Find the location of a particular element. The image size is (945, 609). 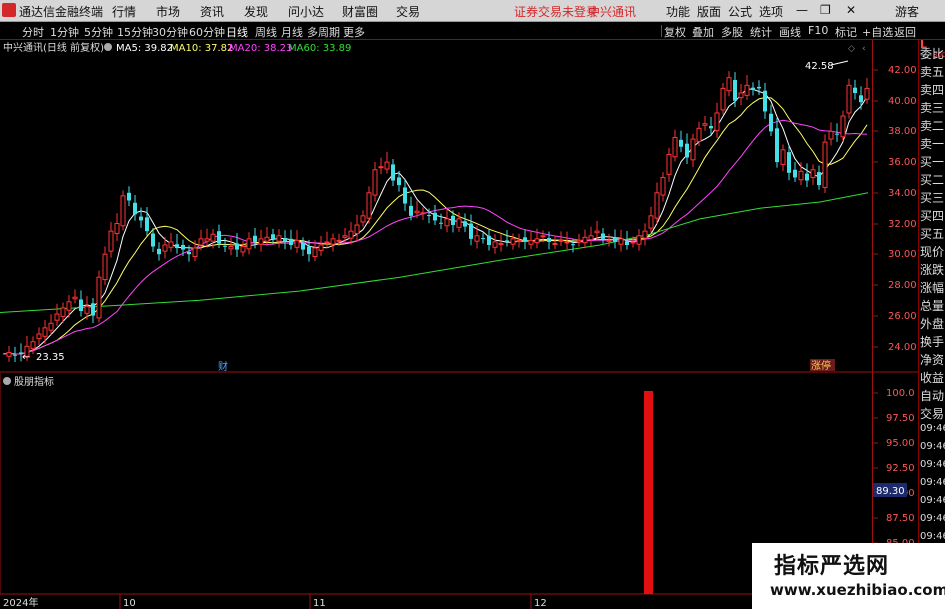

period-60min: 60分钟 is located at coordinates (207, 32).